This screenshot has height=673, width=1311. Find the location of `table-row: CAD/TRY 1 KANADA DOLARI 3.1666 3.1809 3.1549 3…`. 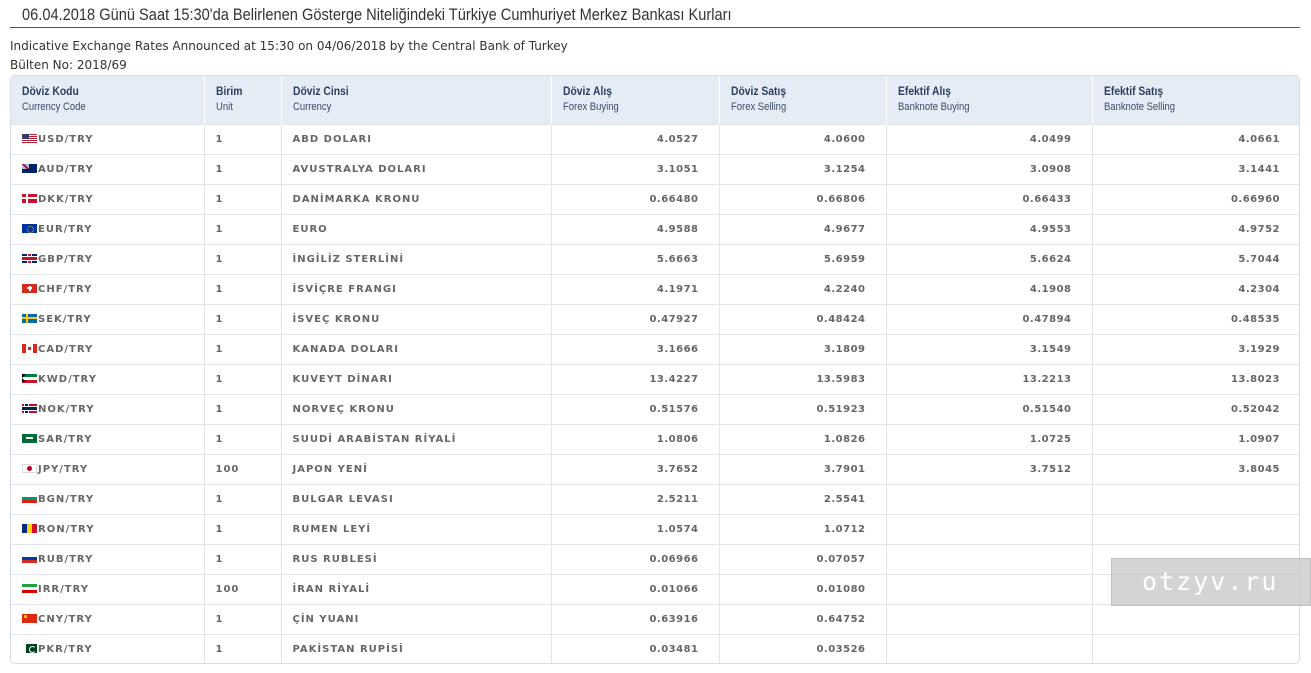

table-row: CAD/TRY 1 KANADA DOLARI 3.1666 3.1809 3.1549 3… is located at coordinates (655, 348).